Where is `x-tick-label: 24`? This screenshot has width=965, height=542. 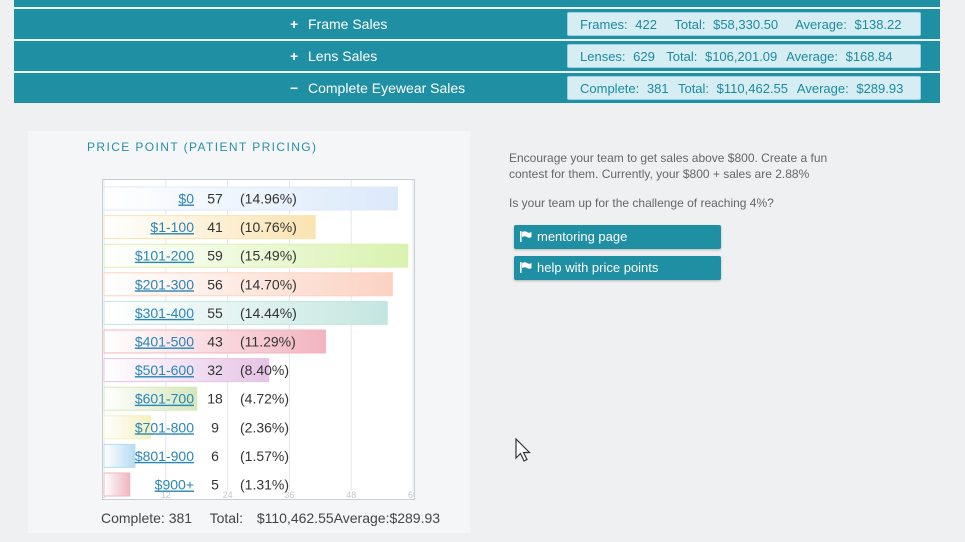 x-tick-label: 24 is located at coordinates (228, 494).